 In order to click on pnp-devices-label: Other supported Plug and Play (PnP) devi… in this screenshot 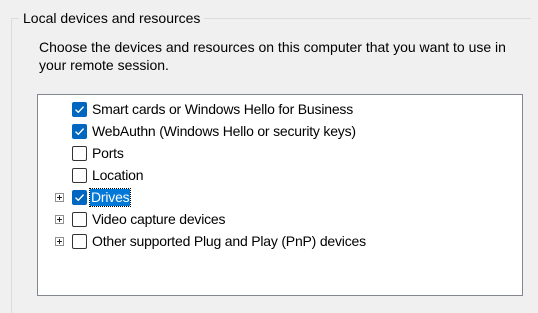, I will do `click(229, 241)`.